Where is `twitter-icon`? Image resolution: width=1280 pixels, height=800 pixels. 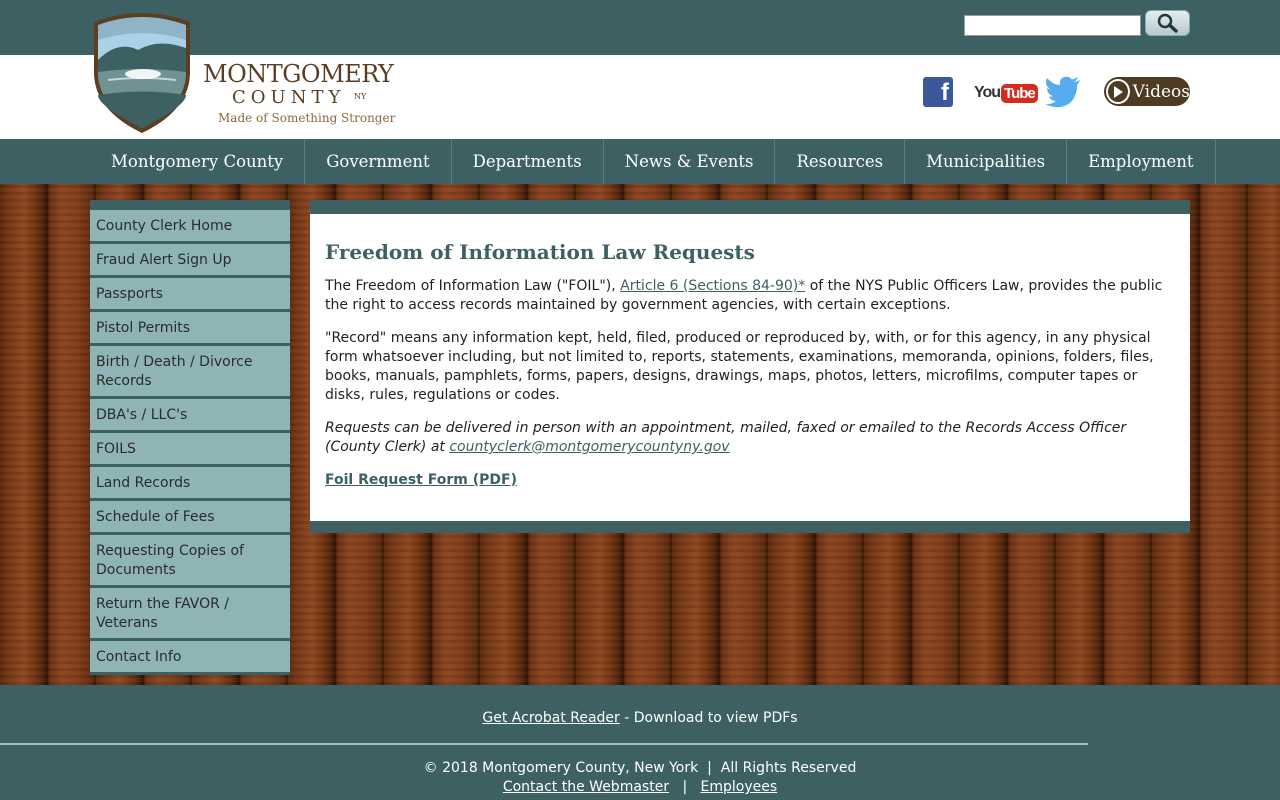
twitter-icon is located at coordinates (1063, 92).